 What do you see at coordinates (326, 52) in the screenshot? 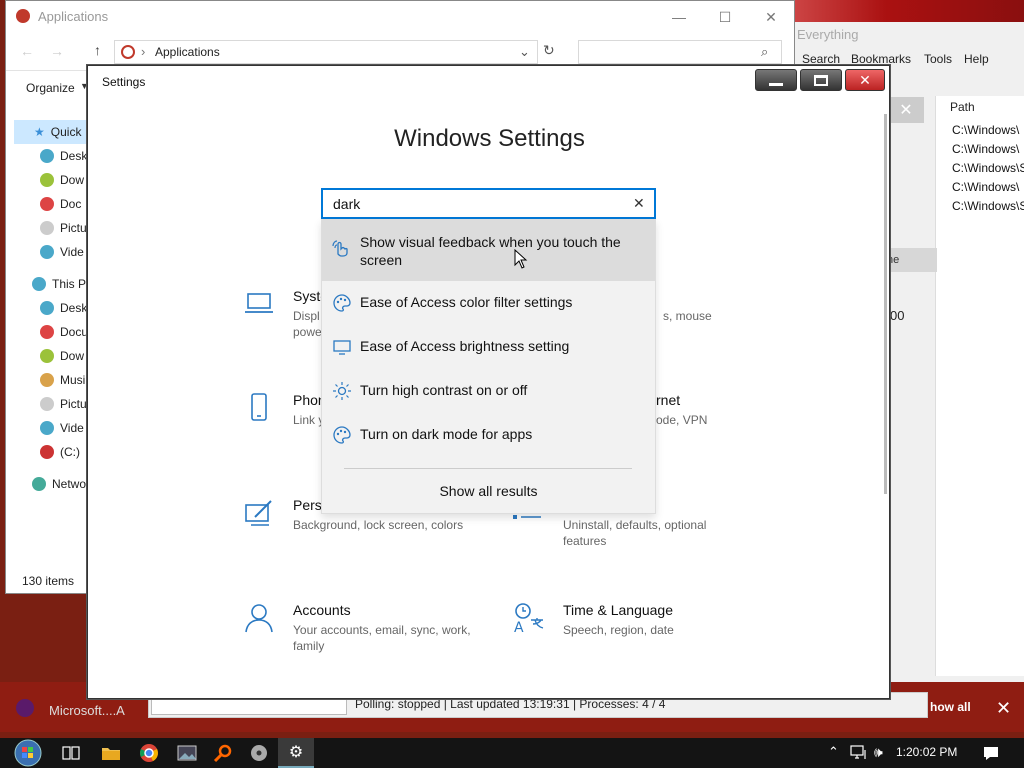
I see `address-field: › Applications ⌄` at bounding box center [326, 52].